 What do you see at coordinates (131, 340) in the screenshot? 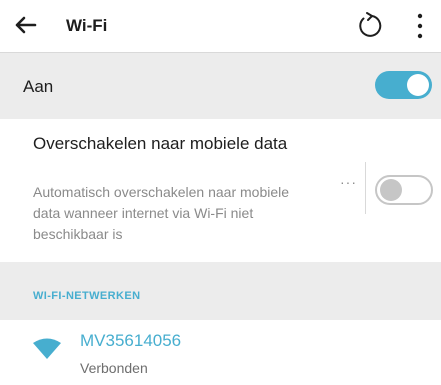
I see `network-name: MV35614056` at bounding box center [131, 340].